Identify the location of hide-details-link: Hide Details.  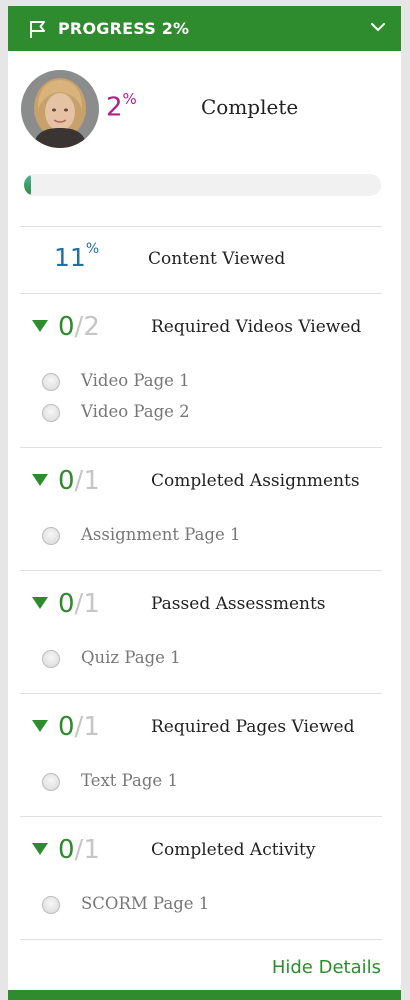
(326, 967).